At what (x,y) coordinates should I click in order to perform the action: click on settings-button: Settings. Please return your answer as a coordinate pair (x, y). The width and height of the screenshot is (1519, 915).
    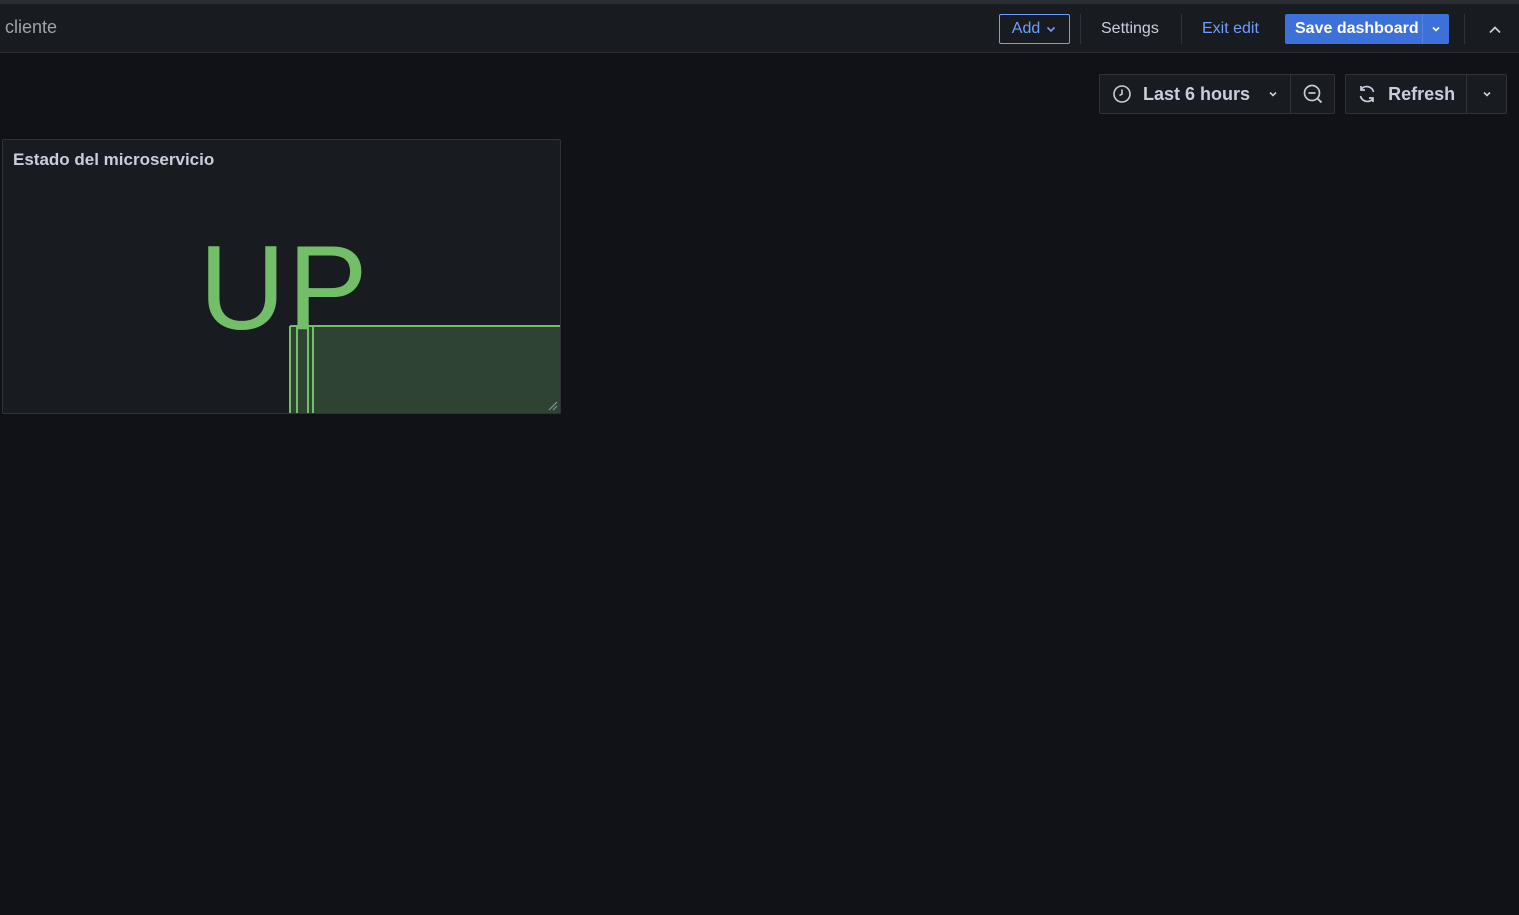
    Looking at the image, I should click on (1130, 29).